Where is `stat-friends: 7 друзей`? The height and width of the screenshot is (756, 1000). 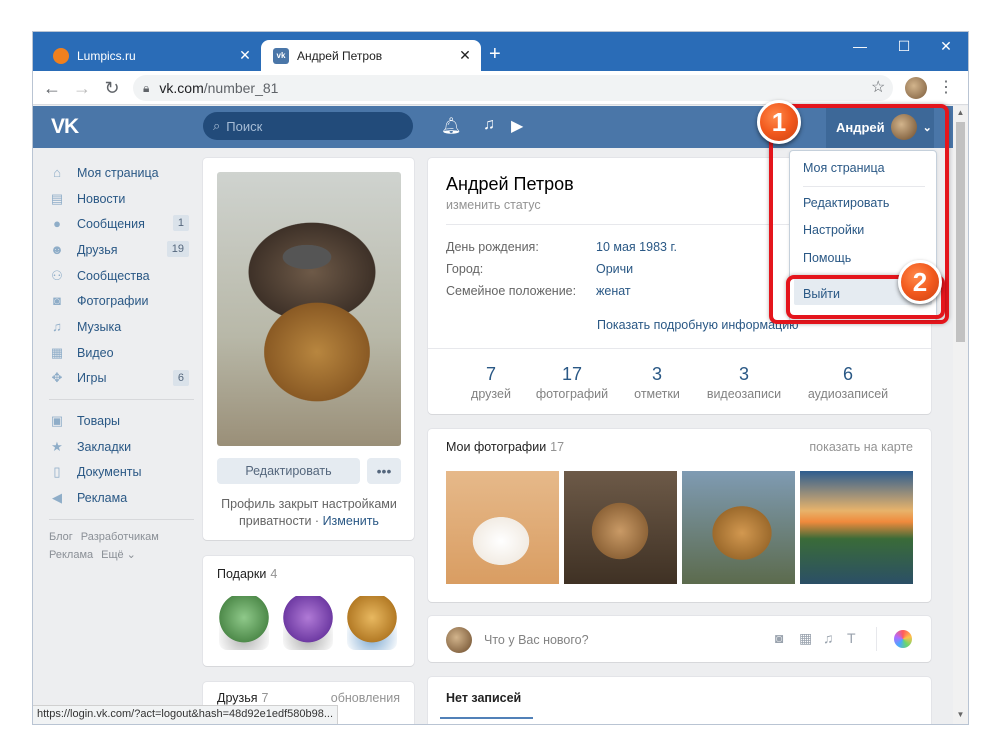 stat-friends: 7 друзей is located at coordinates (491, 382).